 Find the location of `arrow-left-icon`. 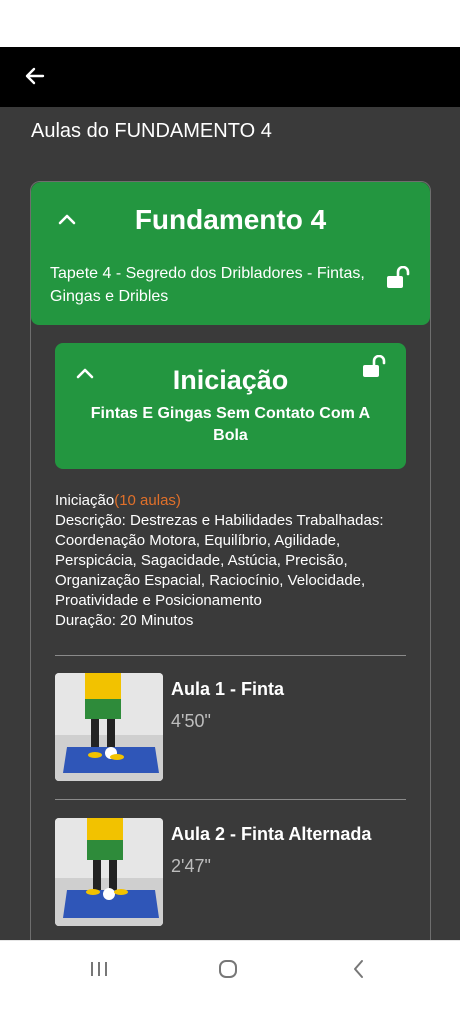

arrow-left-icon is located at coordinates (35, 76).